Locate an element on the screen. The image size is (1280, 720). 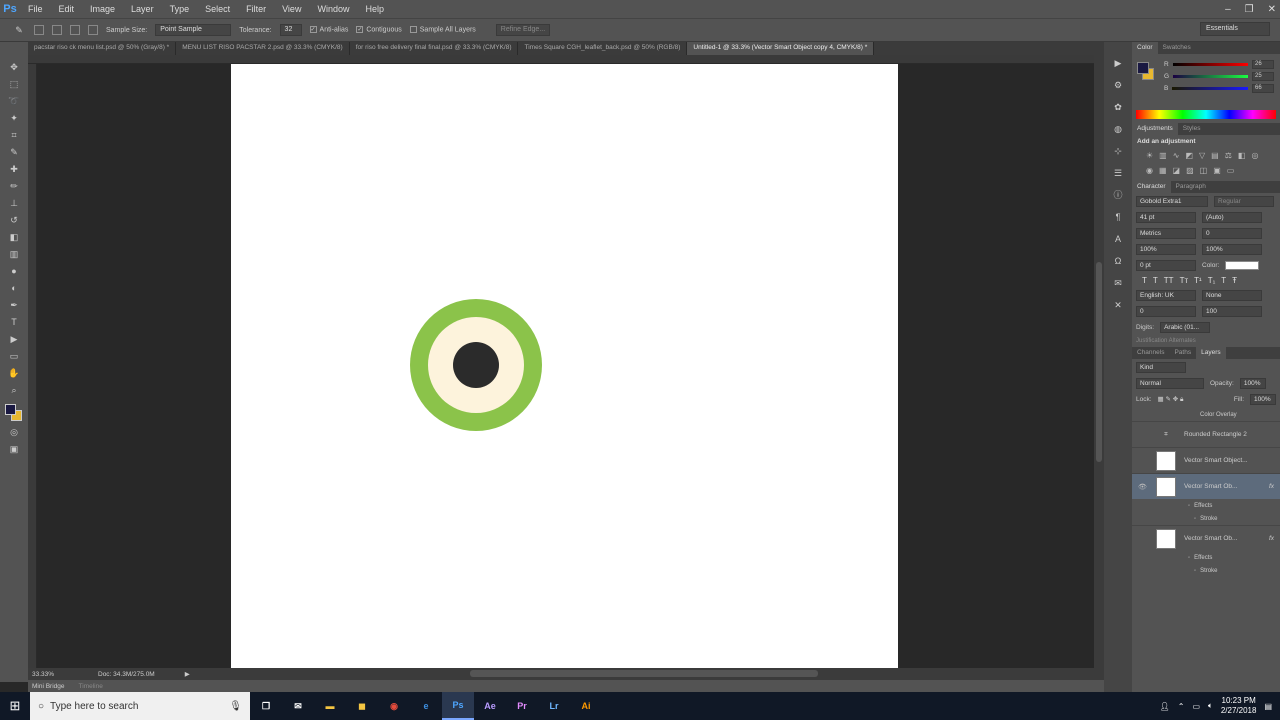
language-dropdown: English: UK is located at coordinates (1166, 295).